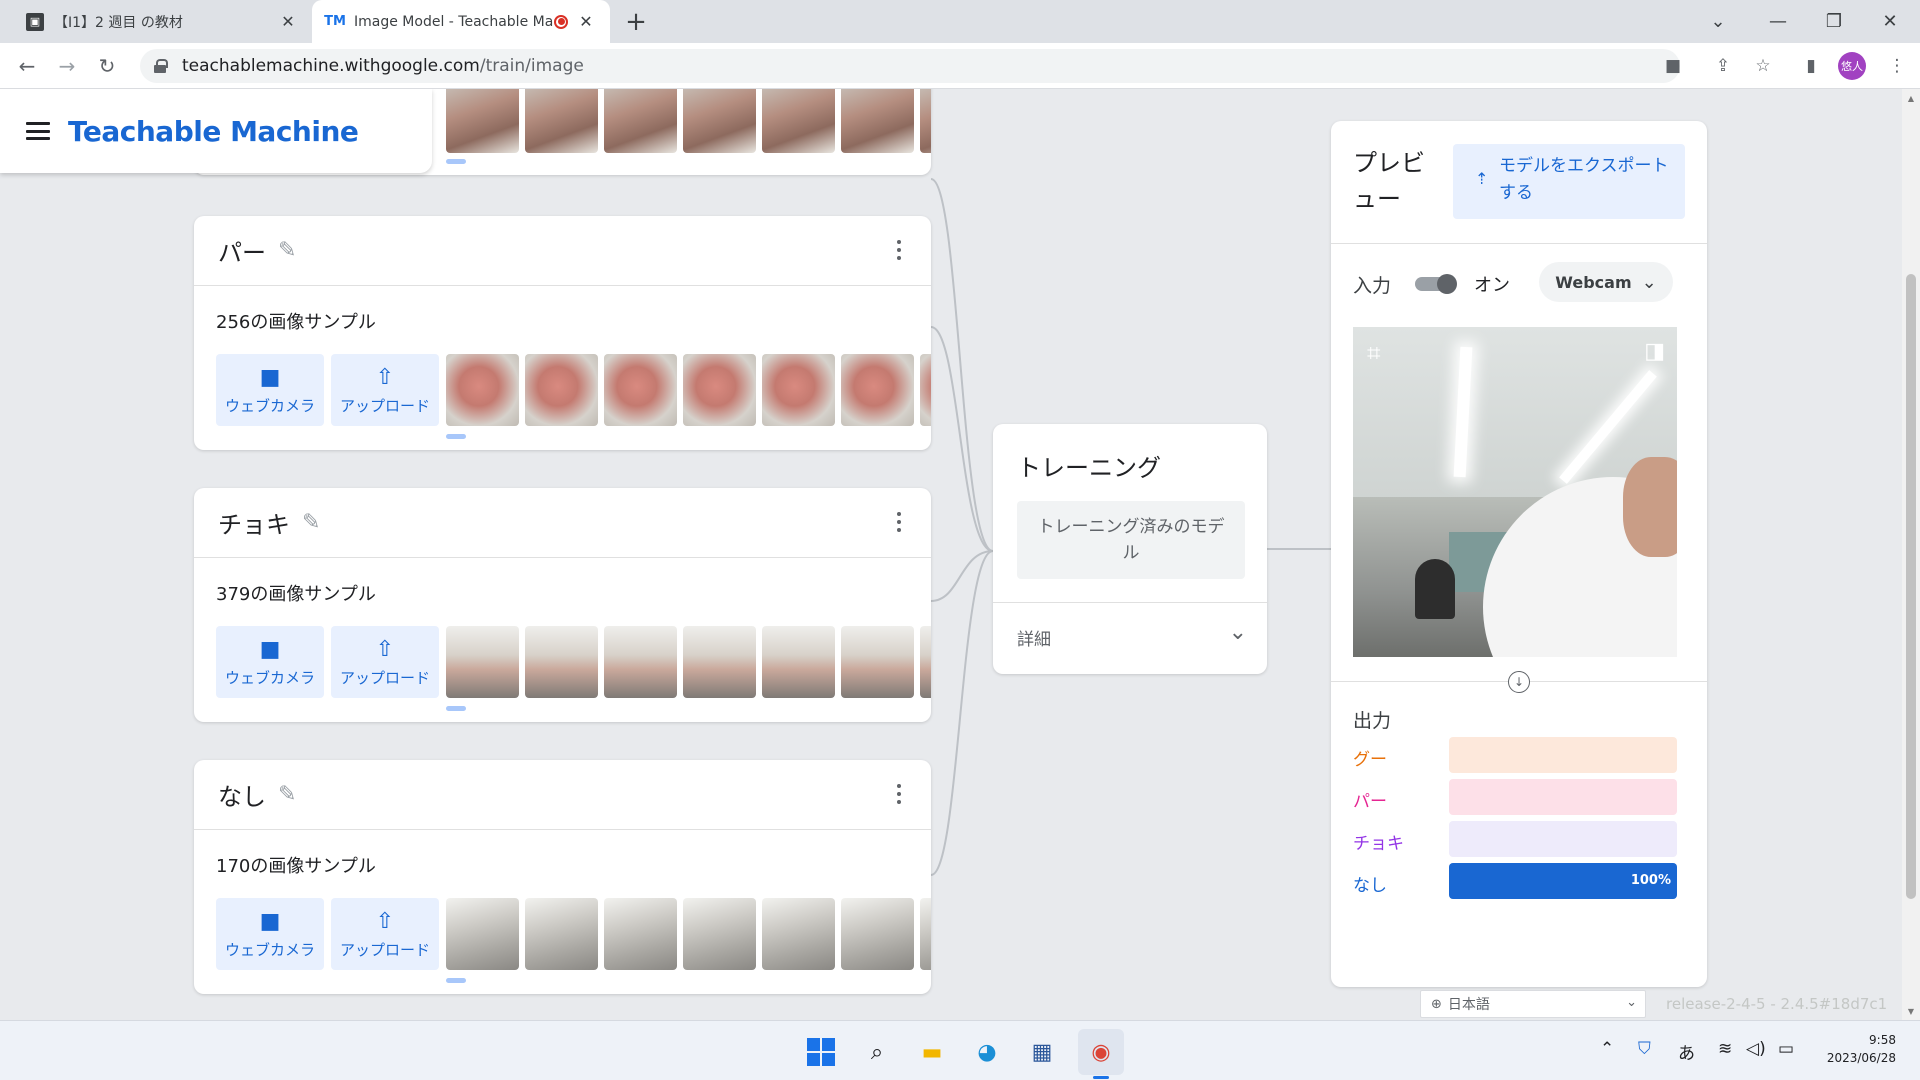 The image size is (1920, 1080). I want to click on edge-icon: ◕, so click(987, 1052).